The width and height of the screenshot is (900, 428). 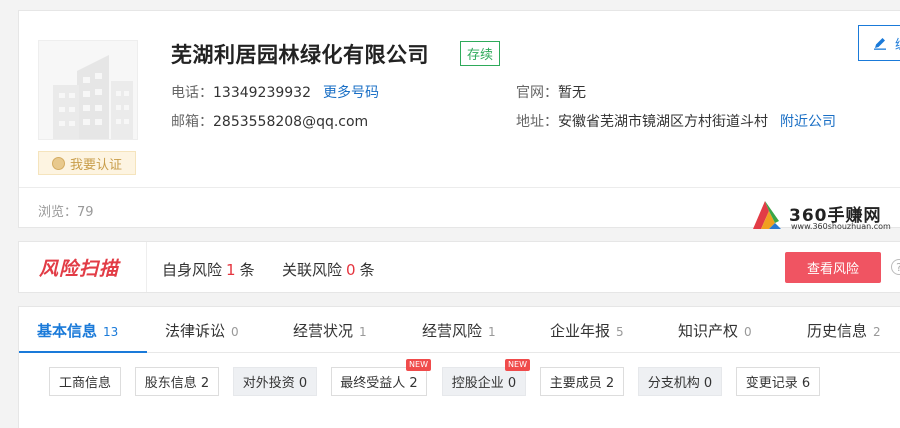 What do you see at coordinates (708, 331) in the screenshot?
I see `tab-label: 知识产权` at bounding box center [708, 331].